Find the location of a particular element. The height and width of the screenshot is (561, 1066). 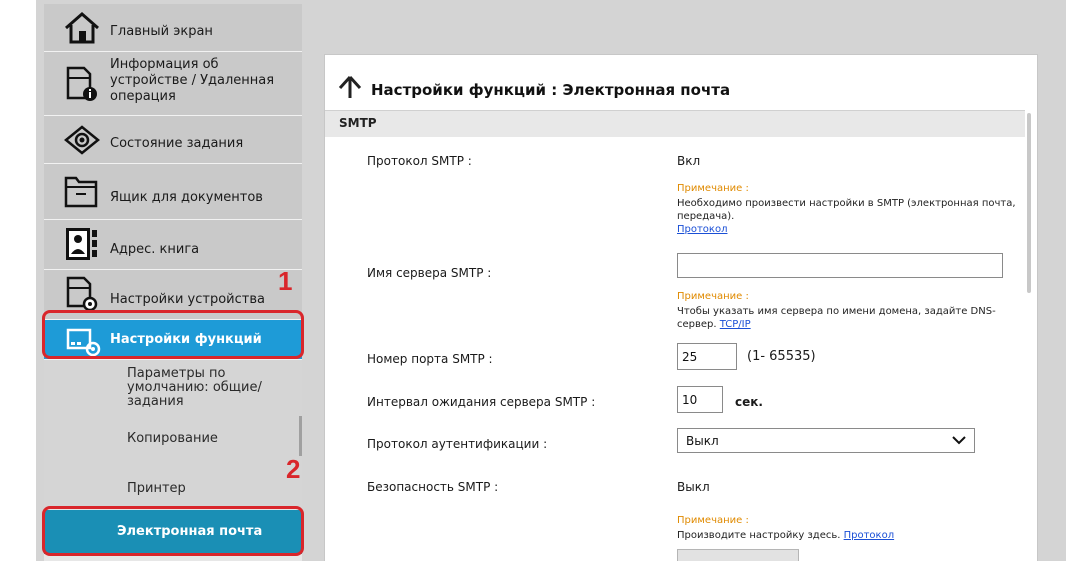

sidebar-subitem-label: Копирование is located at coordinates (172, 438).